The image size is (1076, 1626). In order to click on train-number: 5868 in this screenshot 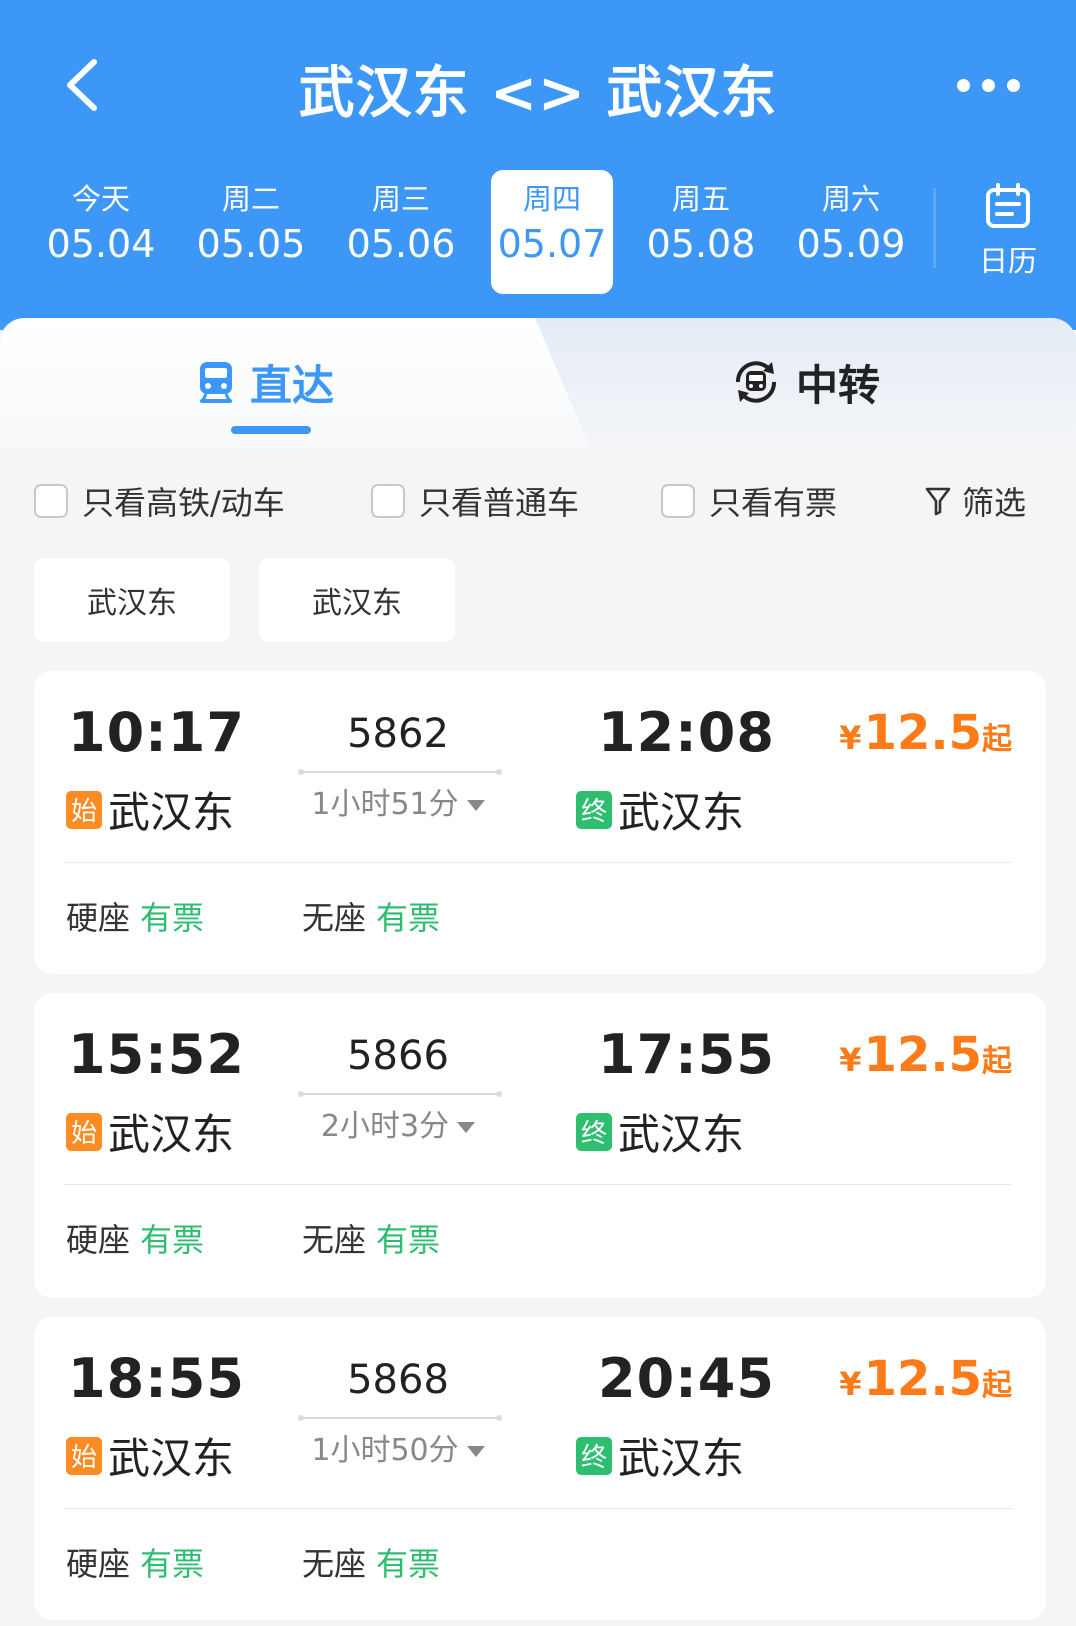, I will do `click(398, 1380)`.